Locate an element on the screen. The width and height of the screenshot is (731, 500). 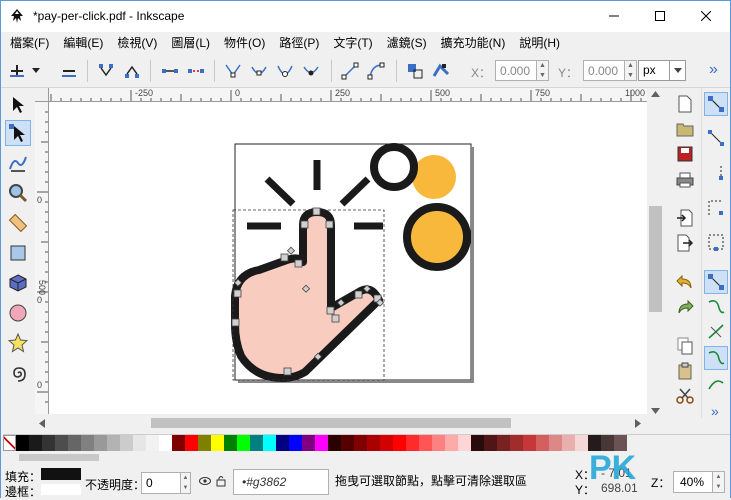
export-button is located at coordinates (685, 243).